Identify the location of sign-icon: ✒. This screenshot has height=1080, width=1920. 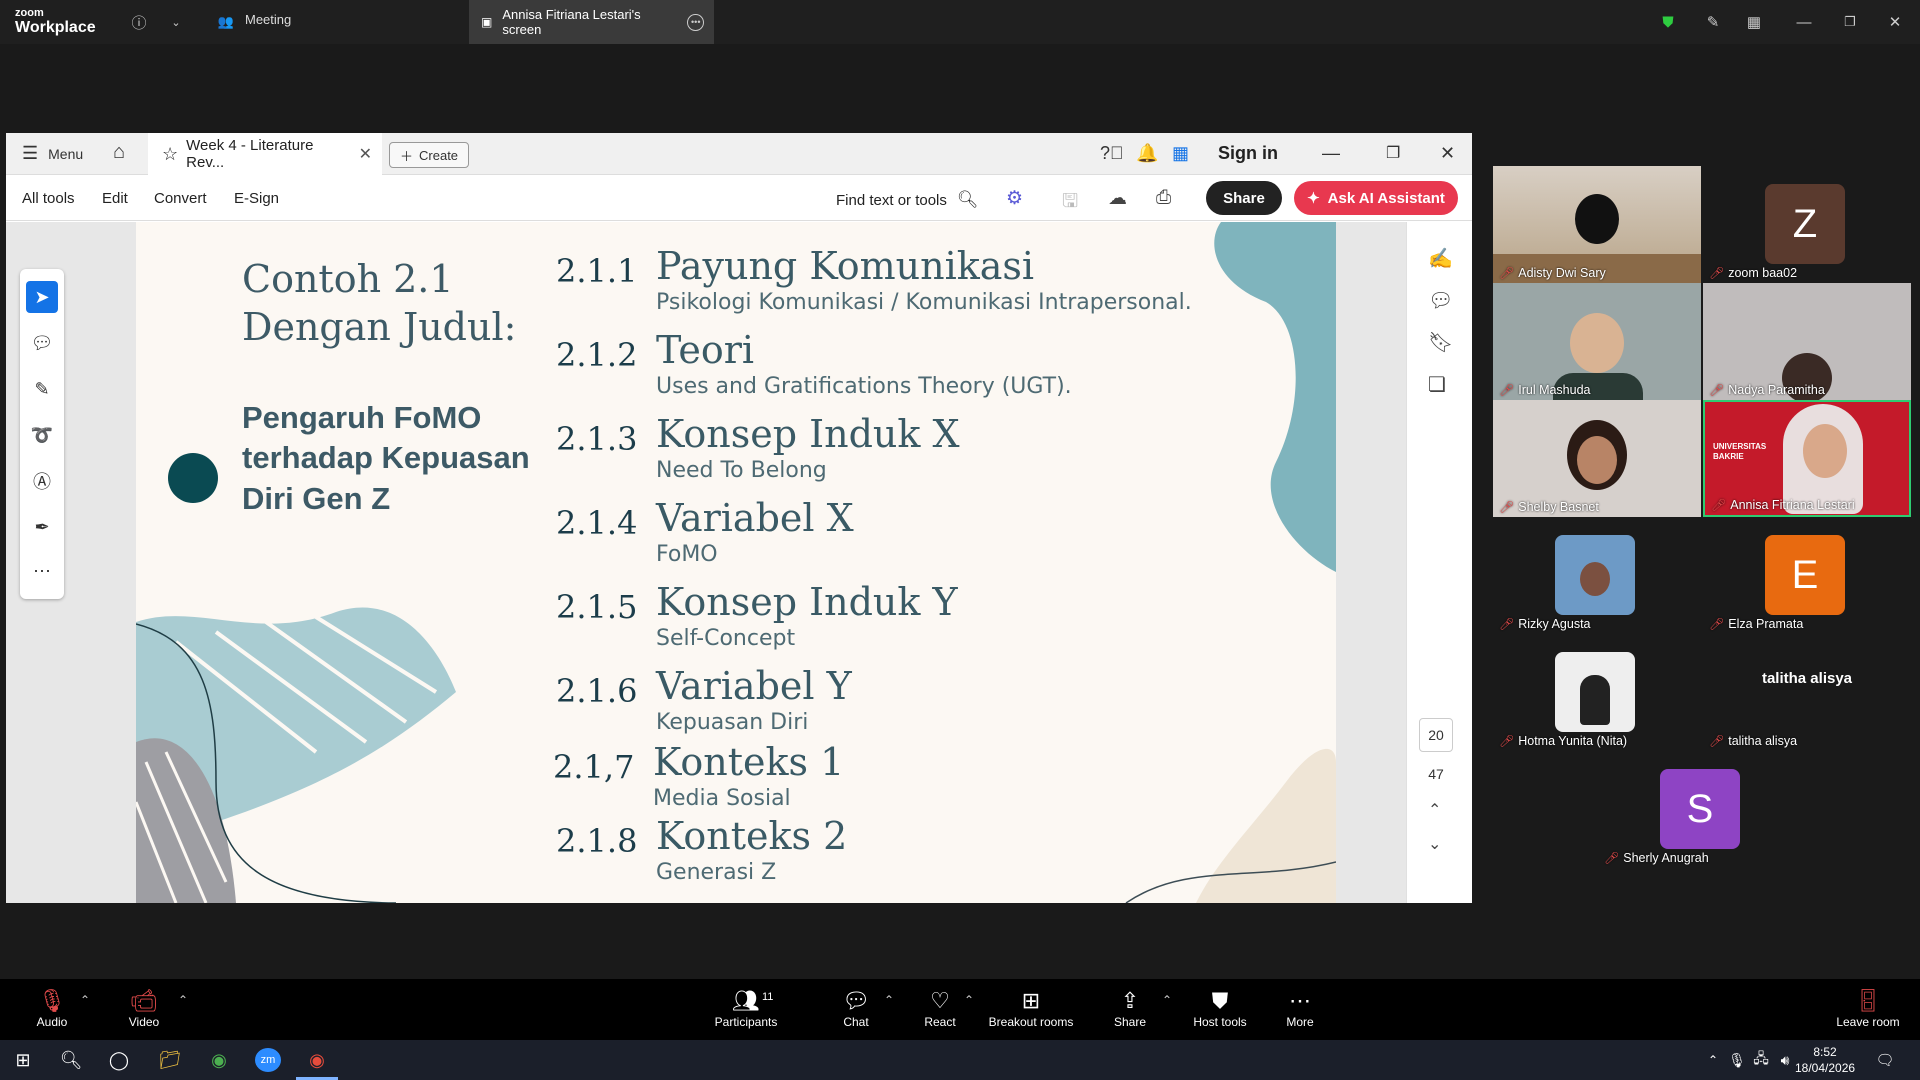
(42, 527).